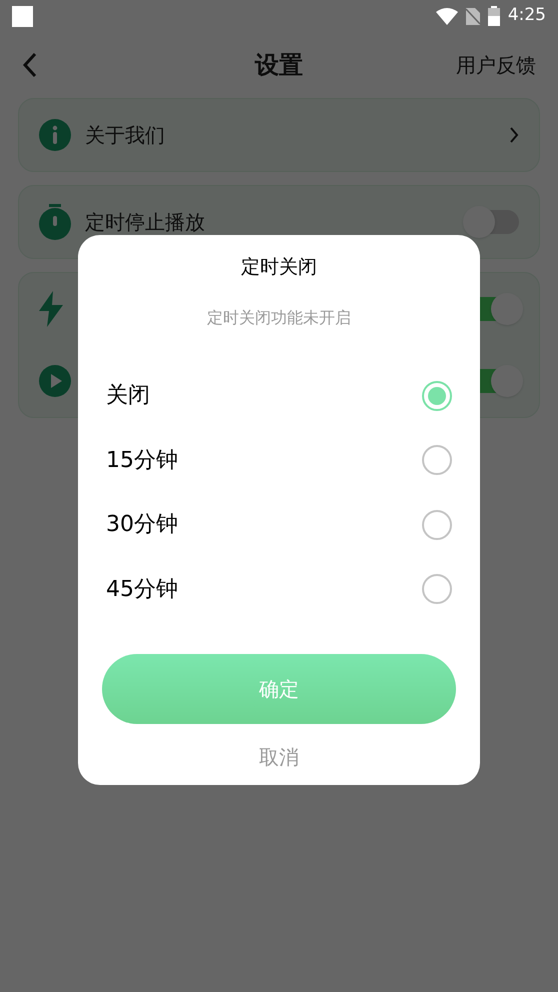  What do you see at coordinates (279, 317) in the screenshot?
I see `dialog-subtitle: 定时关闭功能未开启` at bounding box center [279, 317].